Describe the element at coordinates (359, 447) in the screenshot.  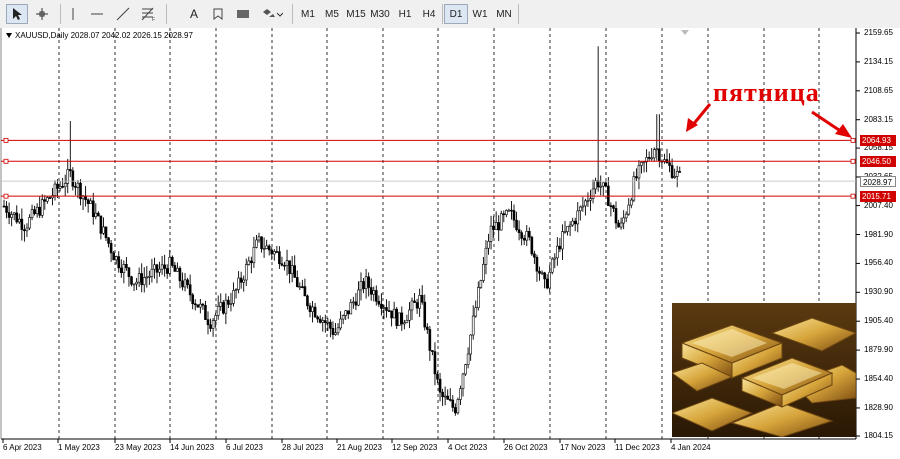
I see `time-axis-label: 21 Aug 2023` at that location.